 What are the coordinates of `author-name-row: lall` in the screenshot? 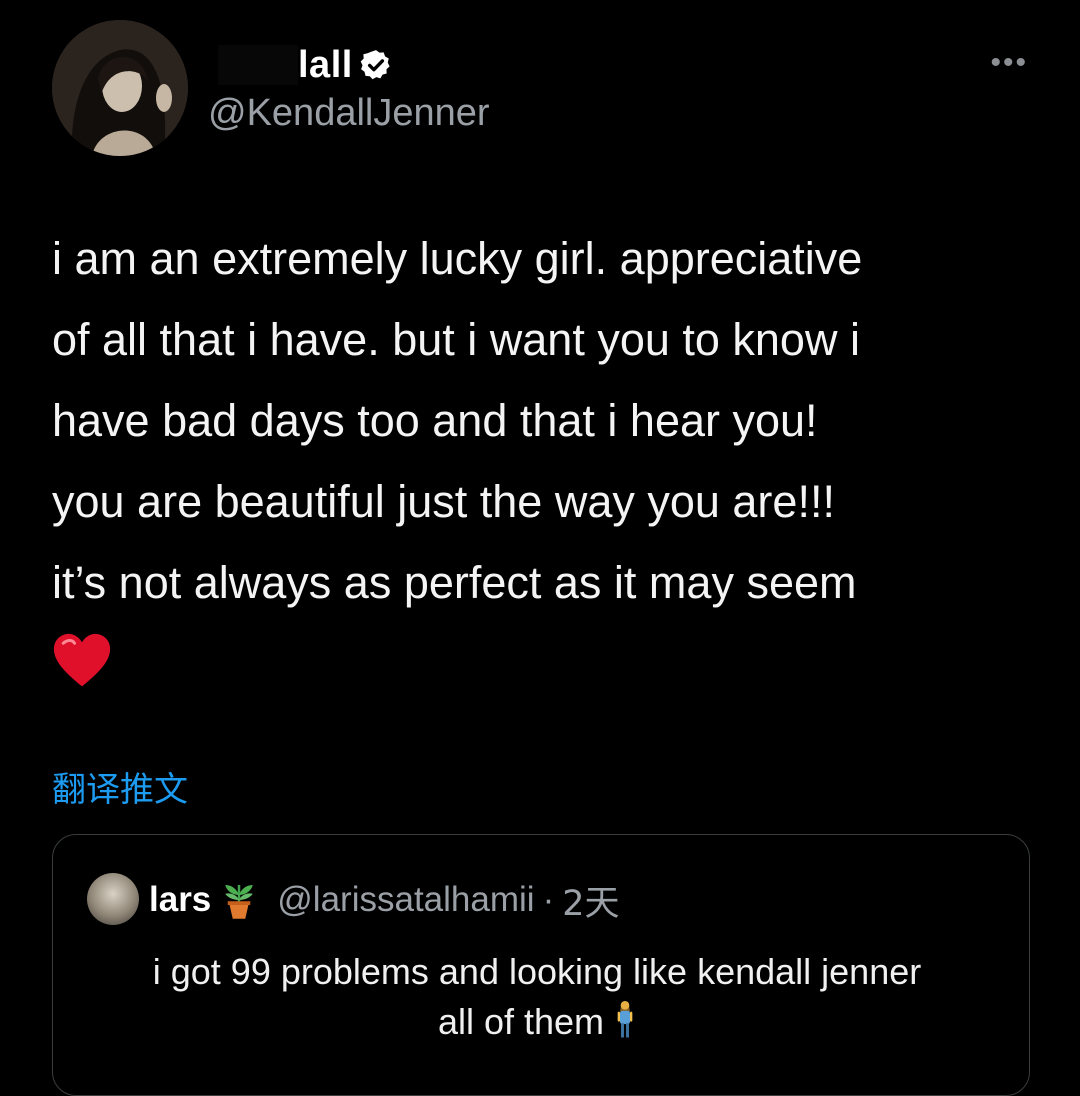 It's located at (305, 65).